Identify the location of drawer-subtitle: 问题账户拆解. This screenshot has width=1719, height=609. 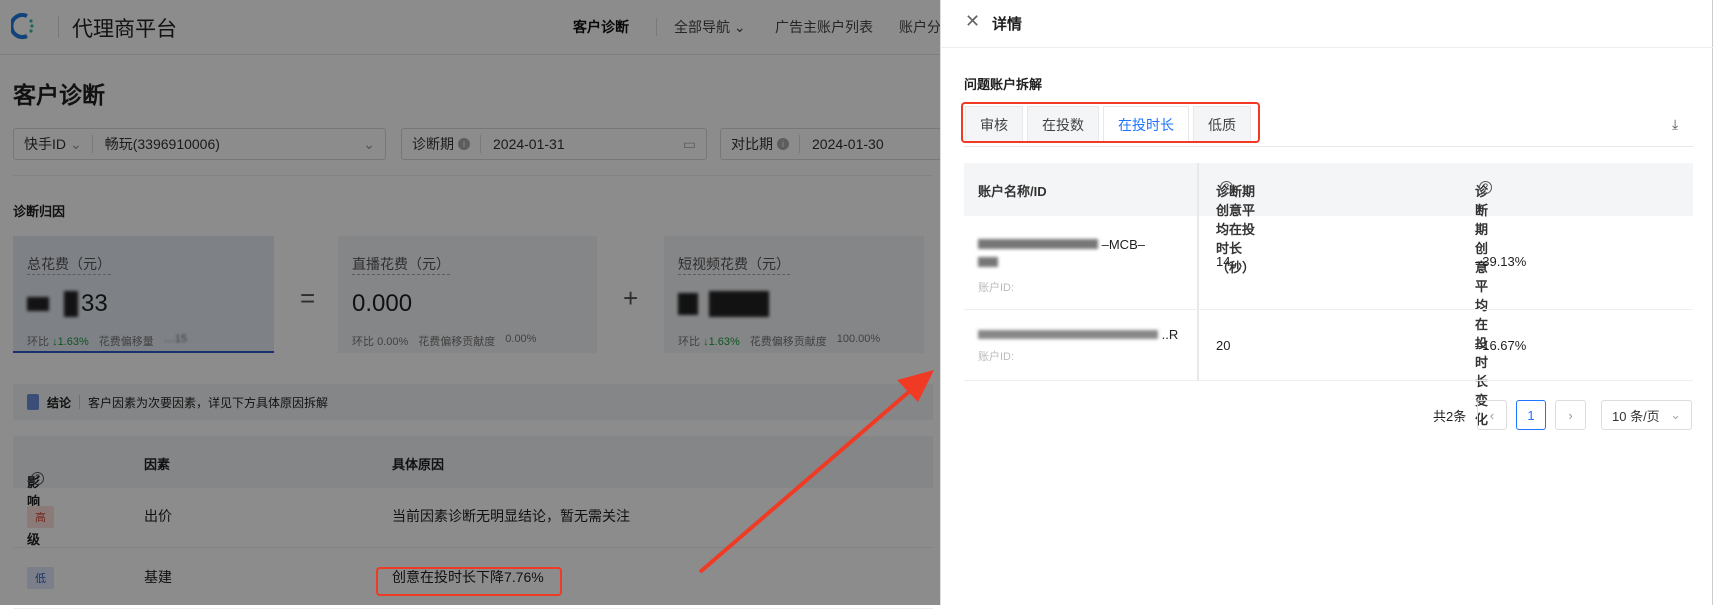
(1003, 84).